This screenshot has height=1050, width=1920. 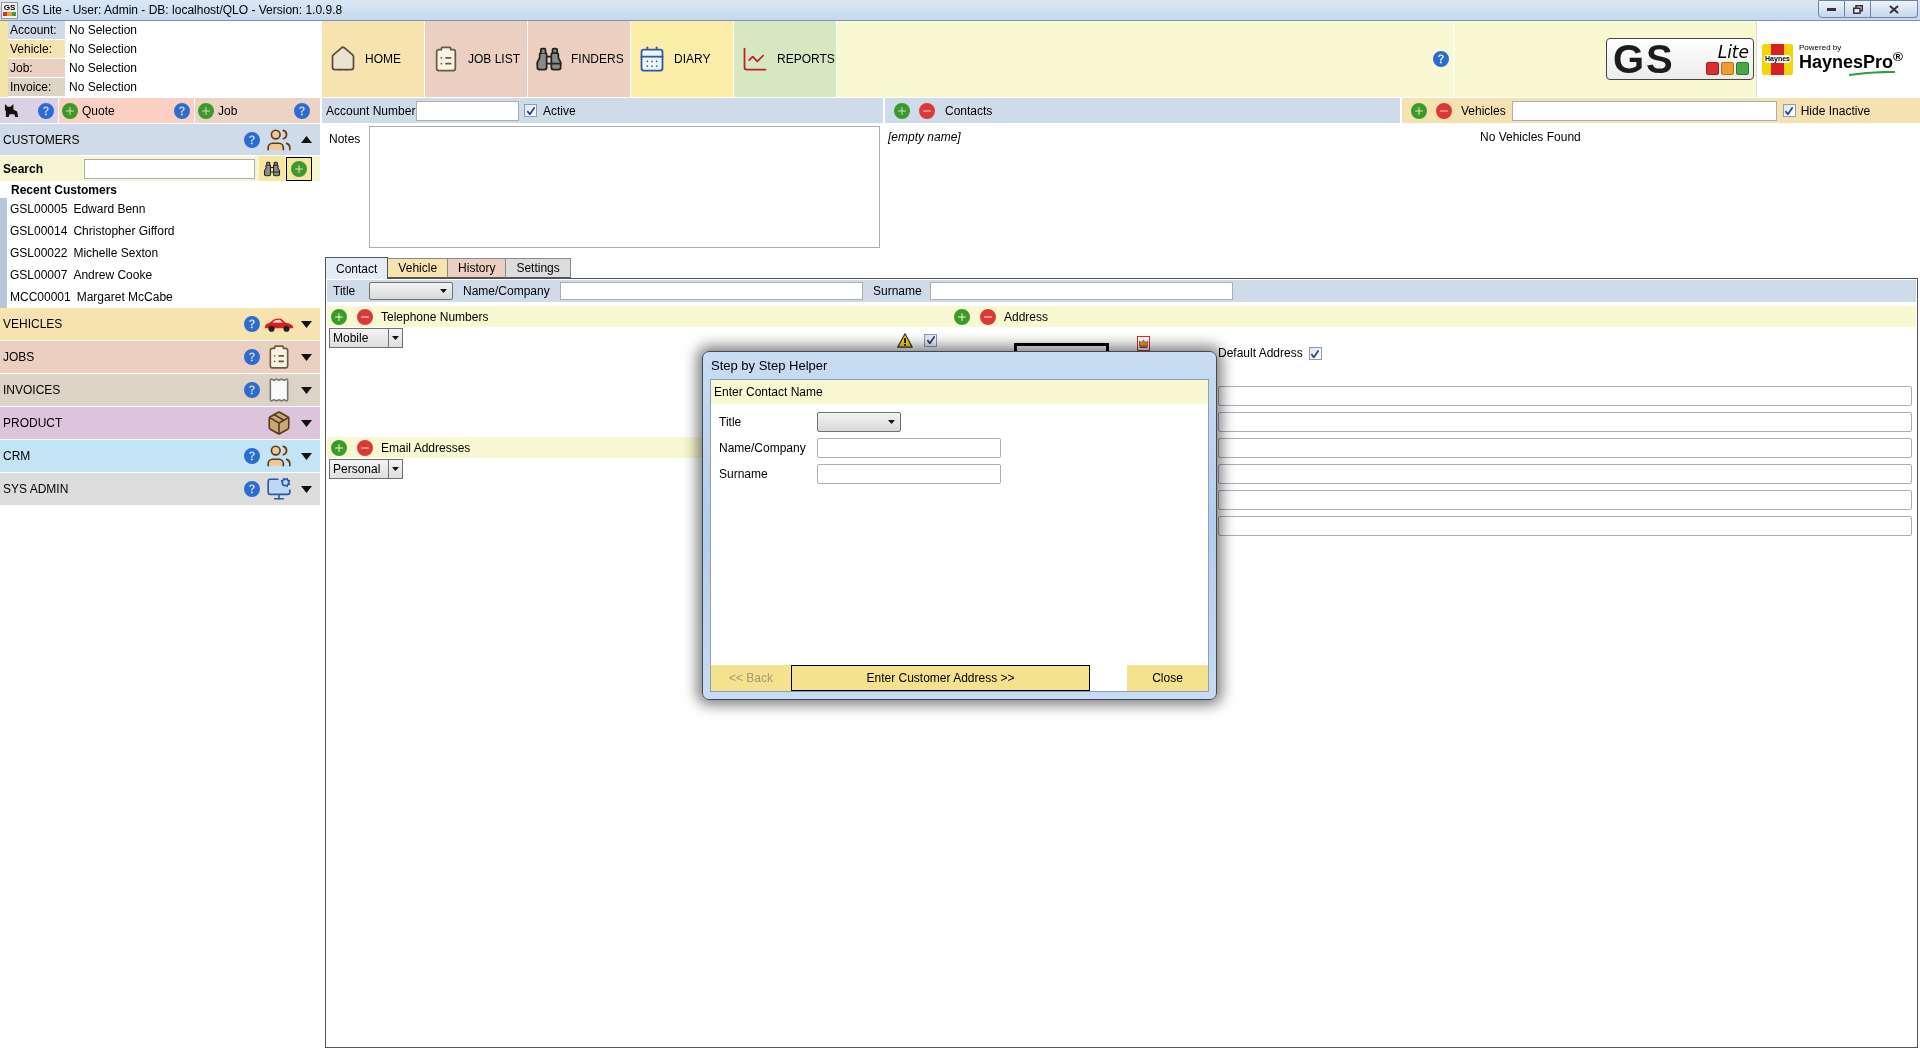 What do you see at coordinates (538, 268) in the screenshot?
I see `tab: Settings` at bounding box center [538, 268].